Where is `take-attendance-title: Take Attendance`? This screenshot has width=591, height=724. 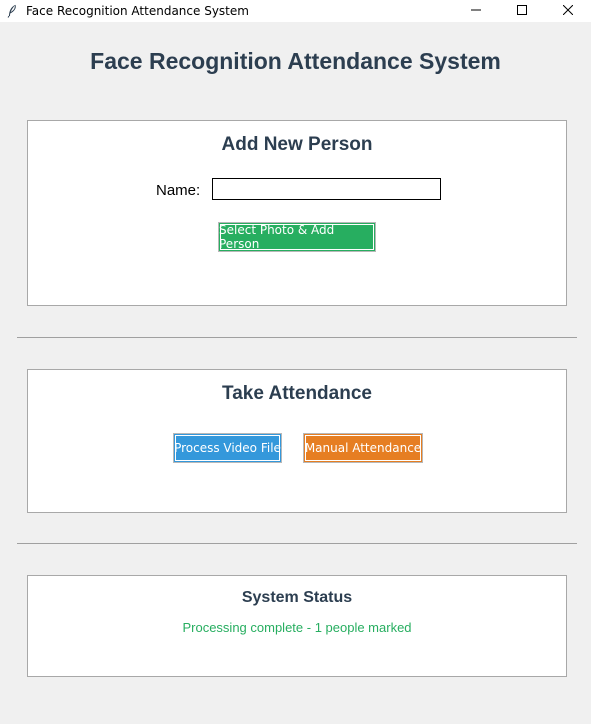 take-attendance-title: Take Attendance is located at coordinates (297, 393).